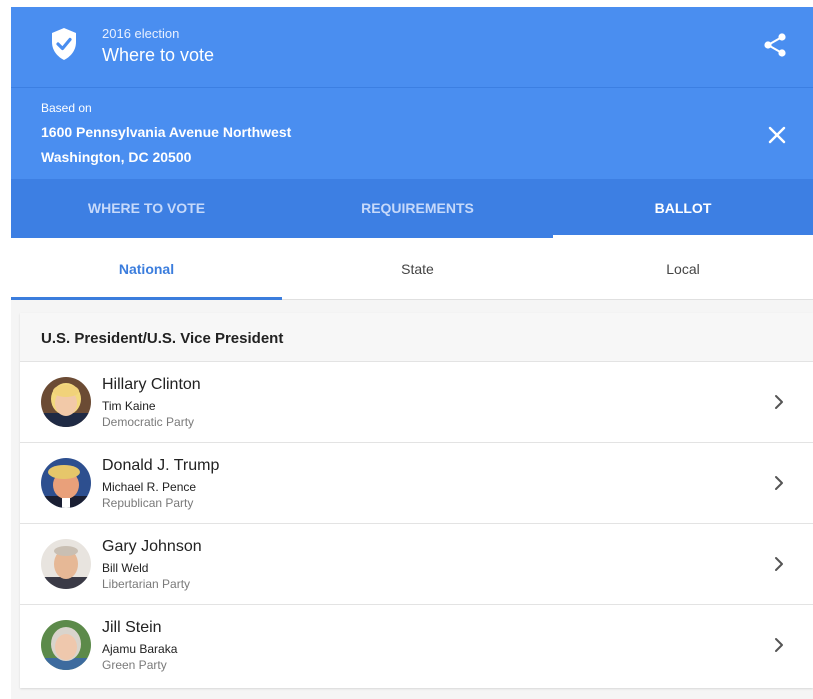 The height and width of the screenshot is (699, 813). I want to click on ballot-level-tabs: National State Local, so click(412, 269).